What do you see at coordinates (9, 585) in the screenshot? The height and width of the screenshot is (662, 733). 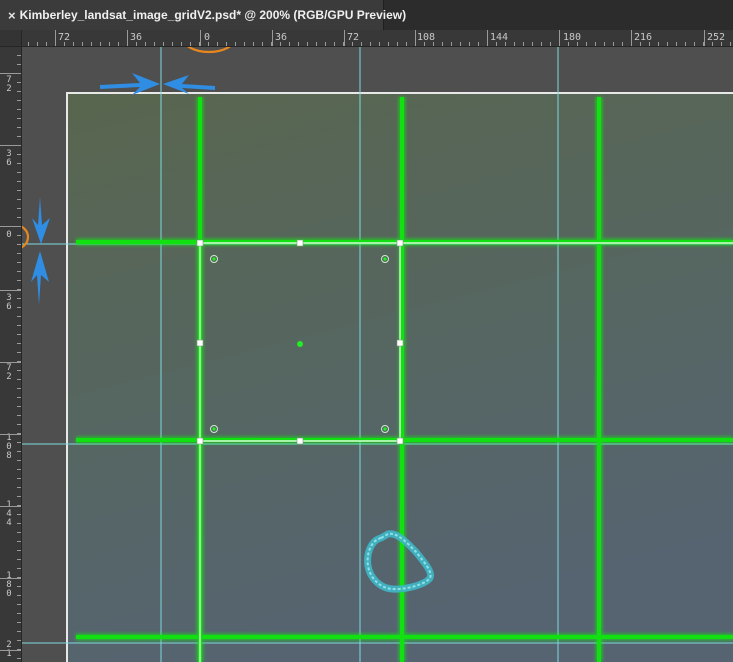 I see `ruler-label: 180` at bounding box center [9, 585].